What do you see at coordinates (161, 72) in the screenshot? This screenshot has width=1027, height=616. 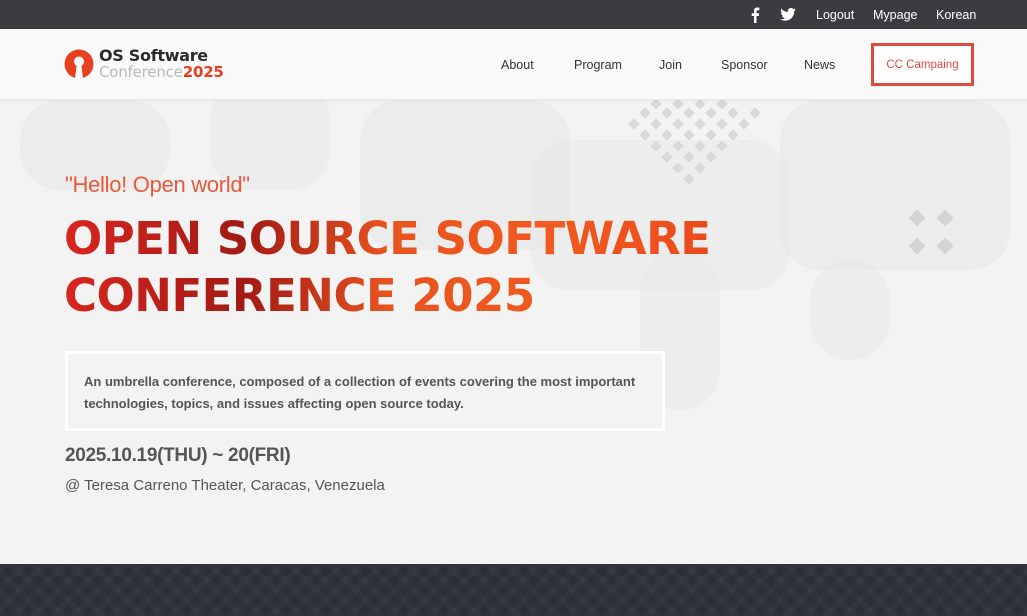 I see `logo-subtitle: Conference2025` at bounding box center [161, 72].